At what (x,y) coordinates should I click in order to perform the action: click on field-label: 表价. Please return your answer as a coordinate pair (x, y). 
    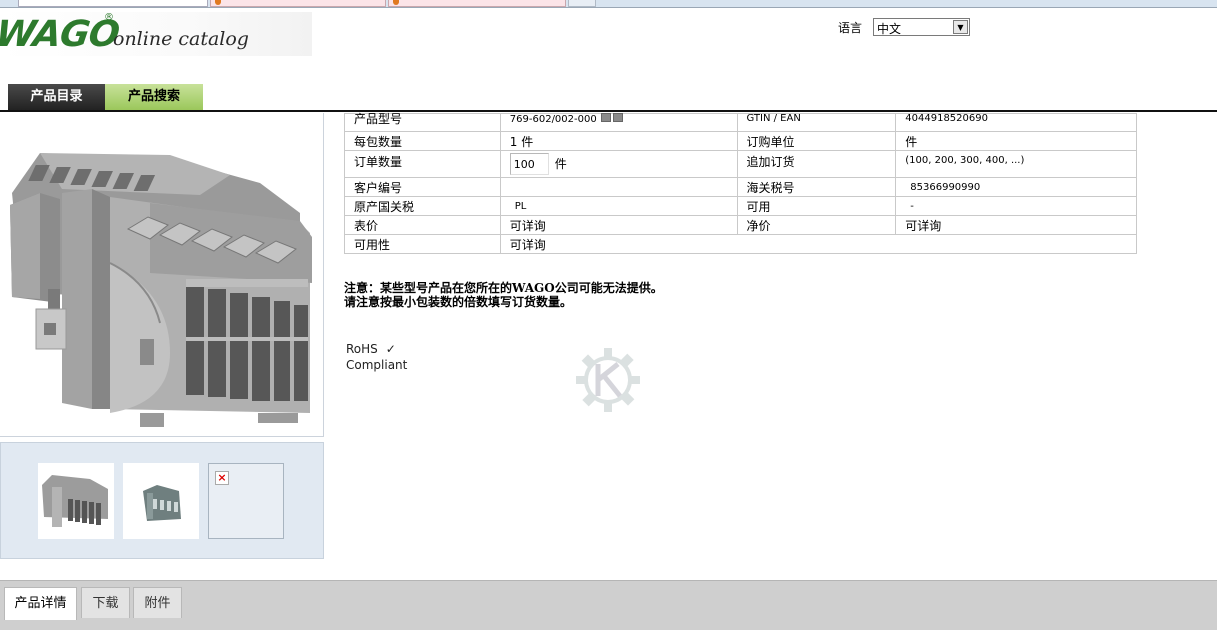
    Looking at the image, I should click on (422, 225).